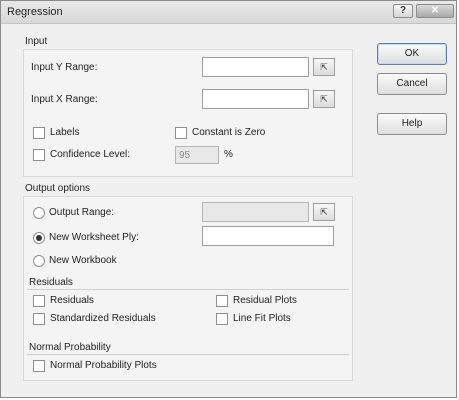  I want to click on residual-plots-label: Residual Plots, so click(265, 300).